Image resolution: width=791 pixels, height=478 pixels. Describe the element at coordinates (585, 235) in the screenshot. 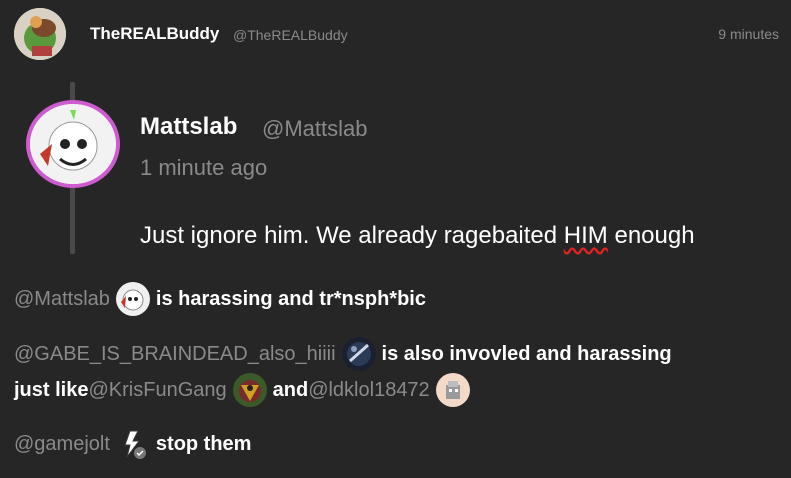

I see `quote-text-highlight: HIM` at that location.